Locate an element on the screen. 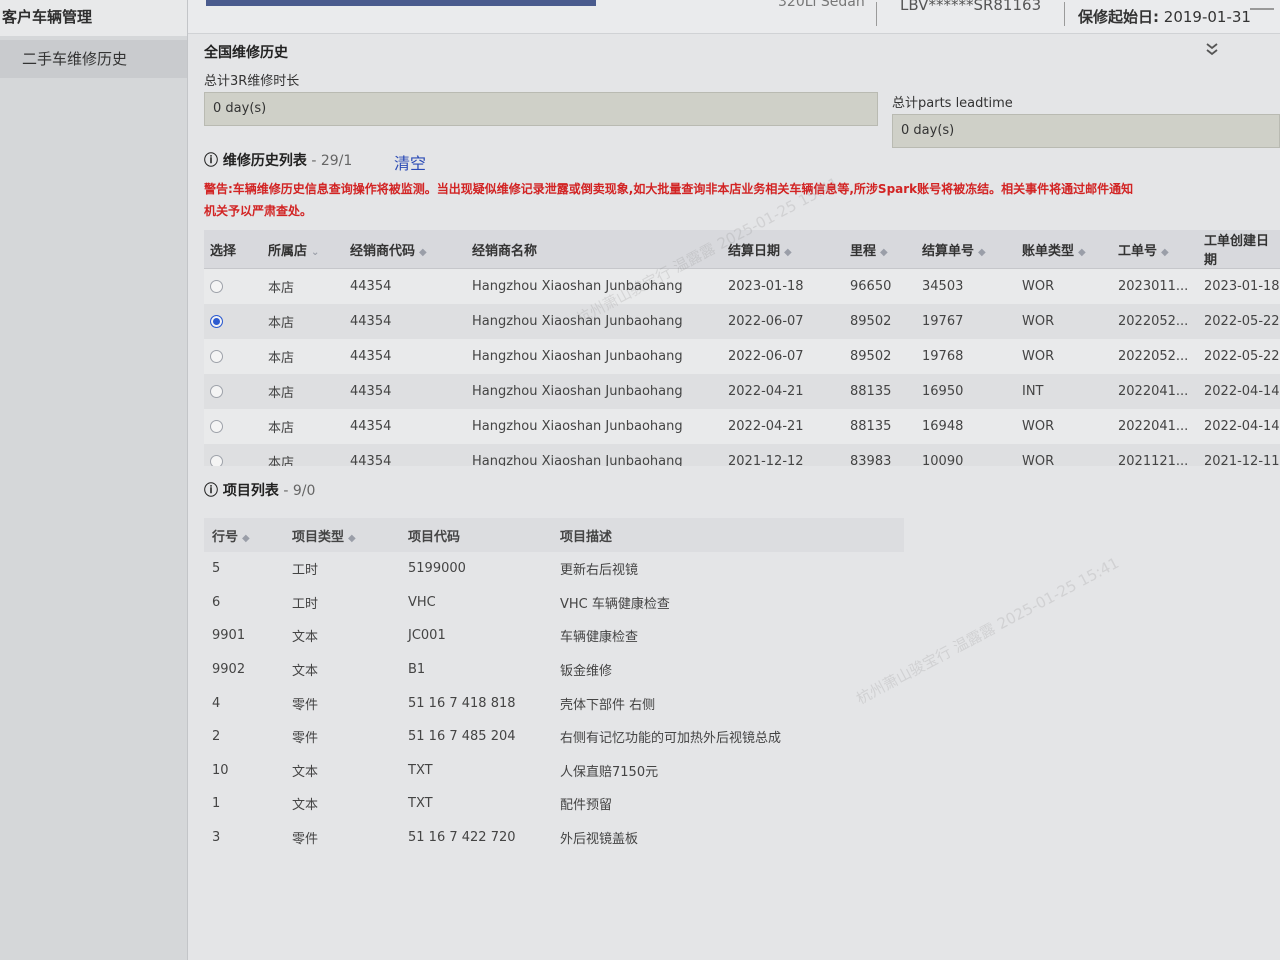  chevron-down-icon: ⌄ is located at coordinates (315, 252).